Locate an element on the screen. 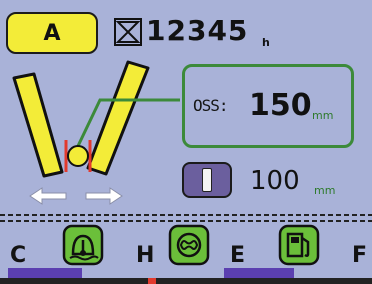  work-mode-badge: A is located at coordinates (52, 33).